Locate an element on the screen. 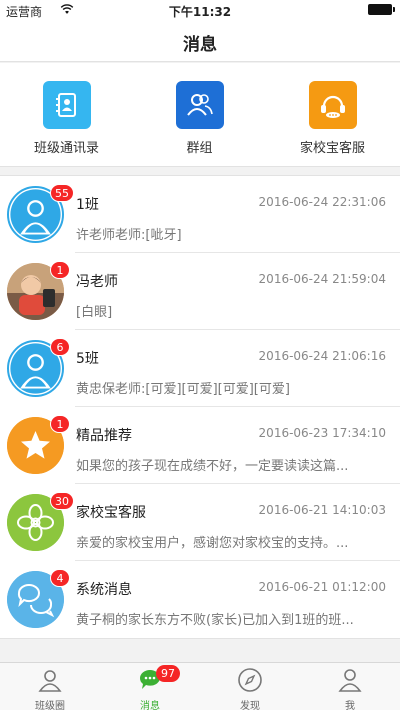 The width and height of the screenshot is (400, 710). quick-actions: 班级通讯录 群组 家校宝客服 is located at coordinates (200, 115).